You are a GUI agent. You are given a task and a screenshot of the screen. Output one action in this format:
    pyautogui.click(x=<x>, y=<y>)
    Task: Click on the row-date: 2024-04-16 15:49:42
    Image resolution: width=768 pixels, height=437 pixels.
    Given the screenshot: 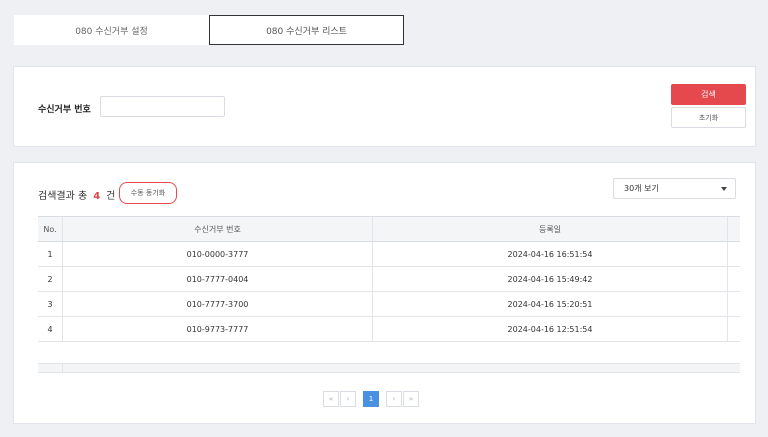 What is the action you would take?
    pyautogui.click(x=550, y=279)
    